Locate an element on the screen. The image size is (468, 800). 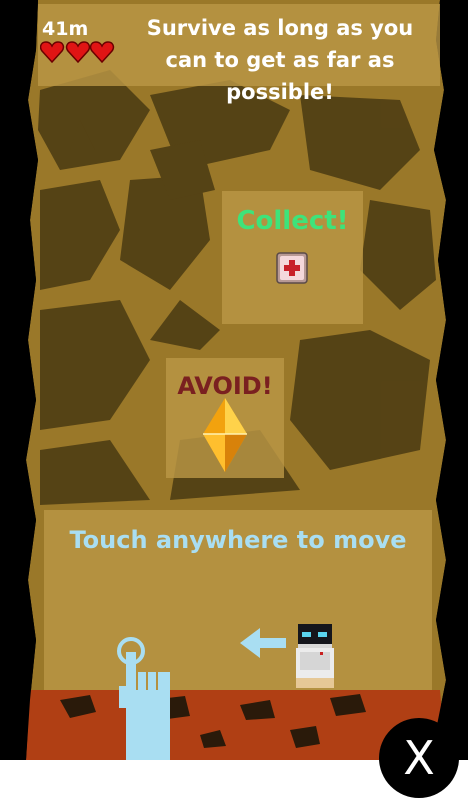
left-arrow-icon is located at coordinates (263, 643).